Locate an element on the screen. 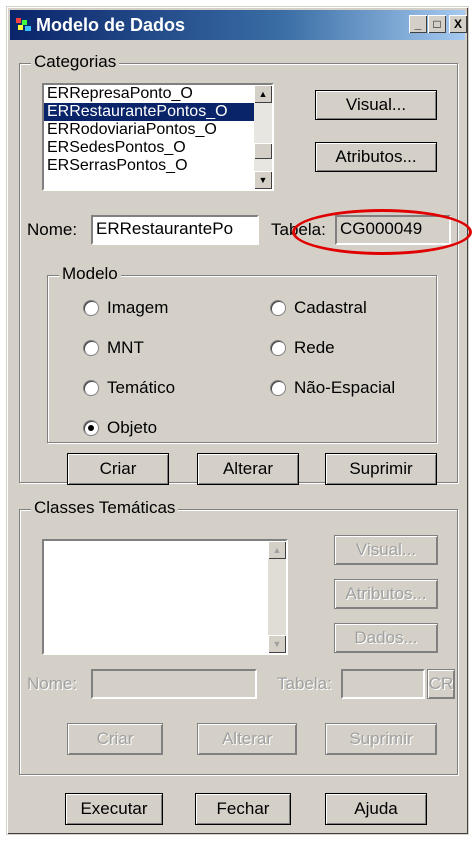 This screenshot has width=475, height=841. minimize-button: _ is located at coordinates (418, 24).